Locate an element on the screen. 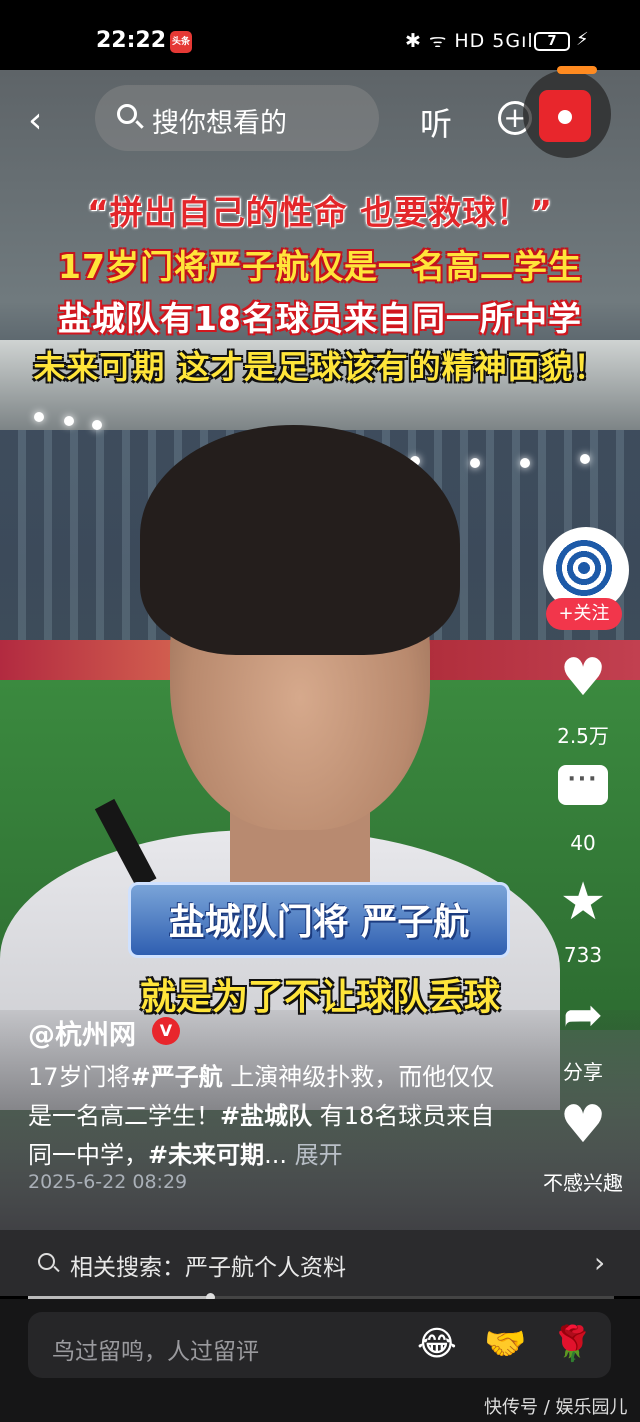 This screenshot has width=640, height=1422. heart-icon: ♥ is located at coordinates (583, 678).